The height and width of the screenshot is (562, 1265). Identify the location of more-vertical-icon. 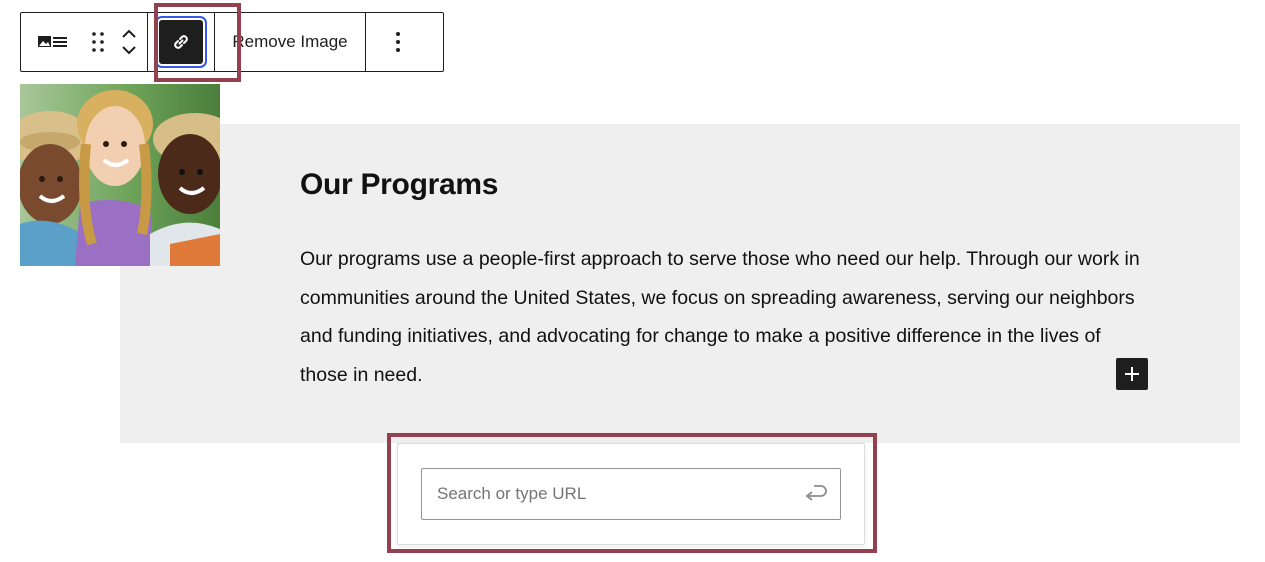
(398, 42).